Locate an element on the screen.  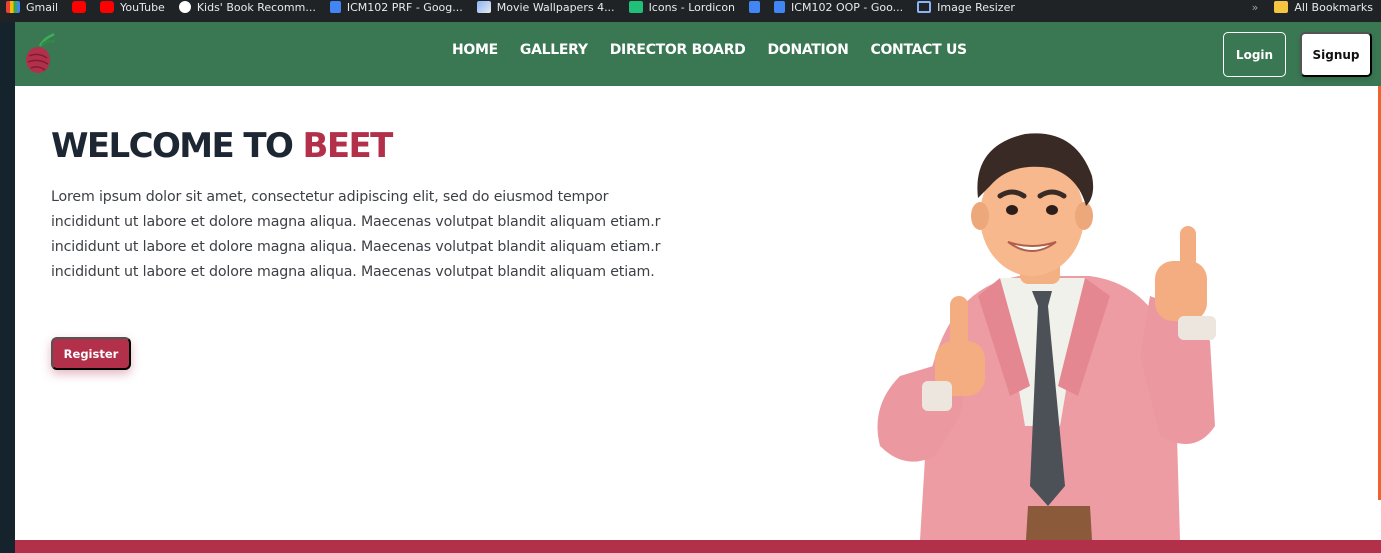
bookmark-image-resizer: Image Resizer is located at coordinates (967, 9).